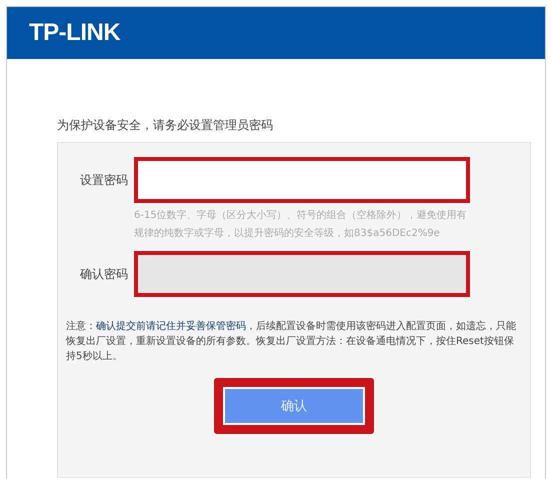 Image resolution: width=552 pixels, height=479 pixels. Describe the element at coordinates (302, 180) in the screenshot. I see `password-field` at that location.